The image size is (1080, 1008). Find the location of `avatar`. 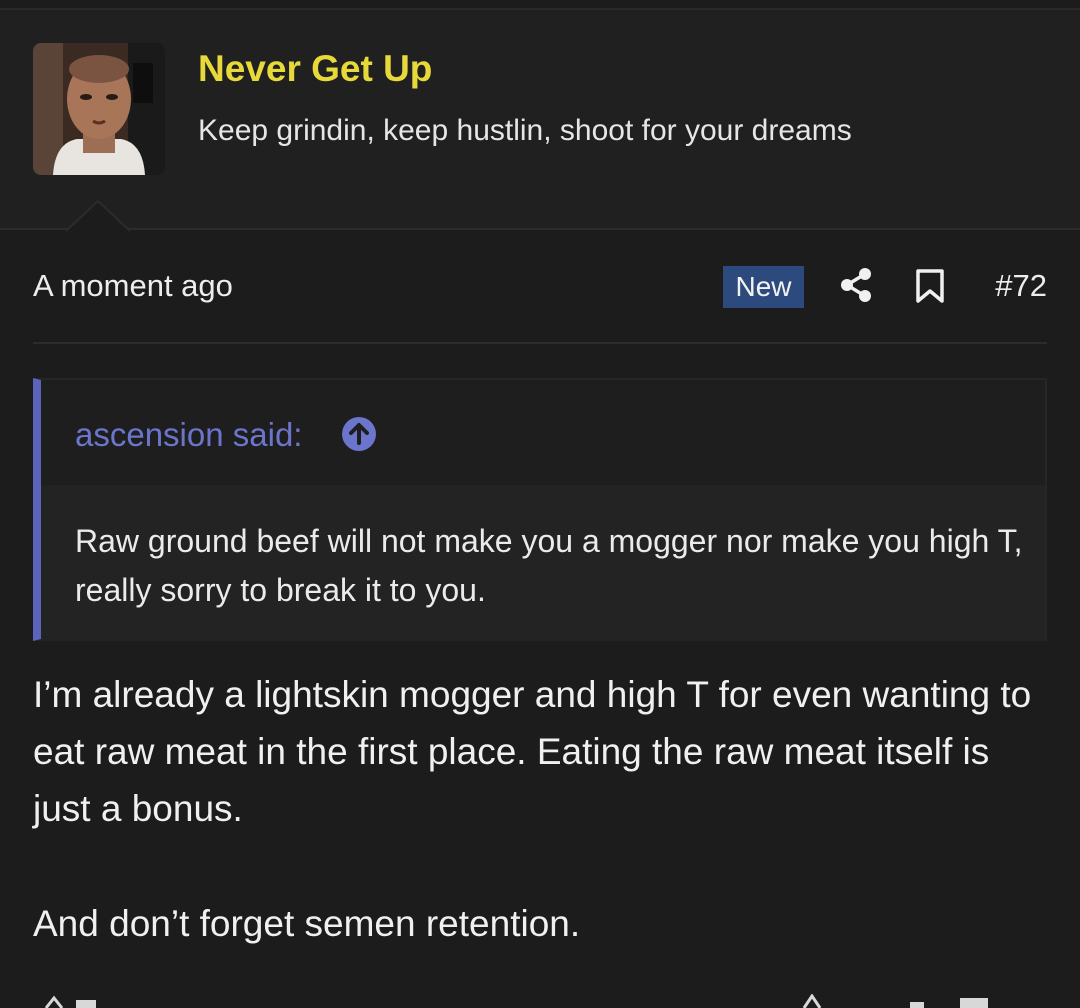

avatar is located at coordinates (99, 109).